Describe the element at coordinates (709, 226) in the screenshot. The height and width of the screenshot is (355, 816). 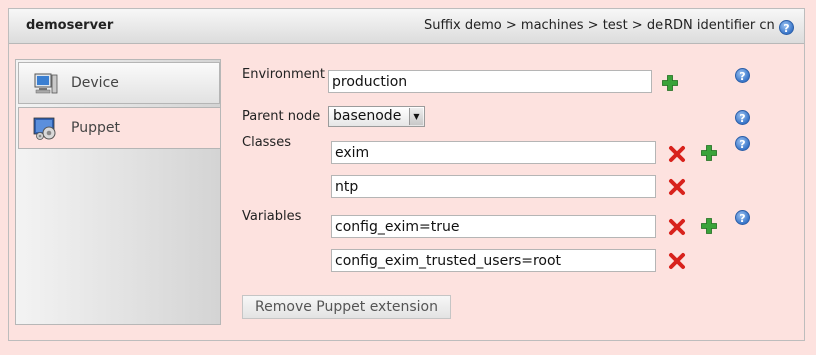
I see `add-variable-icon` at that location.